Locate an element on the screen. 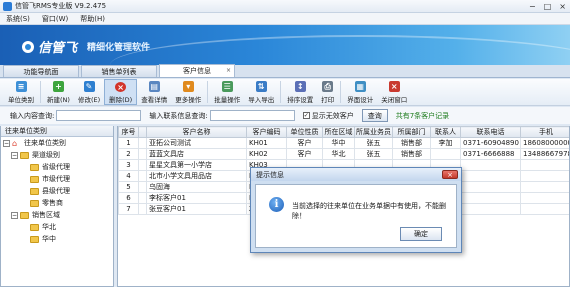  info-icon: i is located at coordinates (276, 204).